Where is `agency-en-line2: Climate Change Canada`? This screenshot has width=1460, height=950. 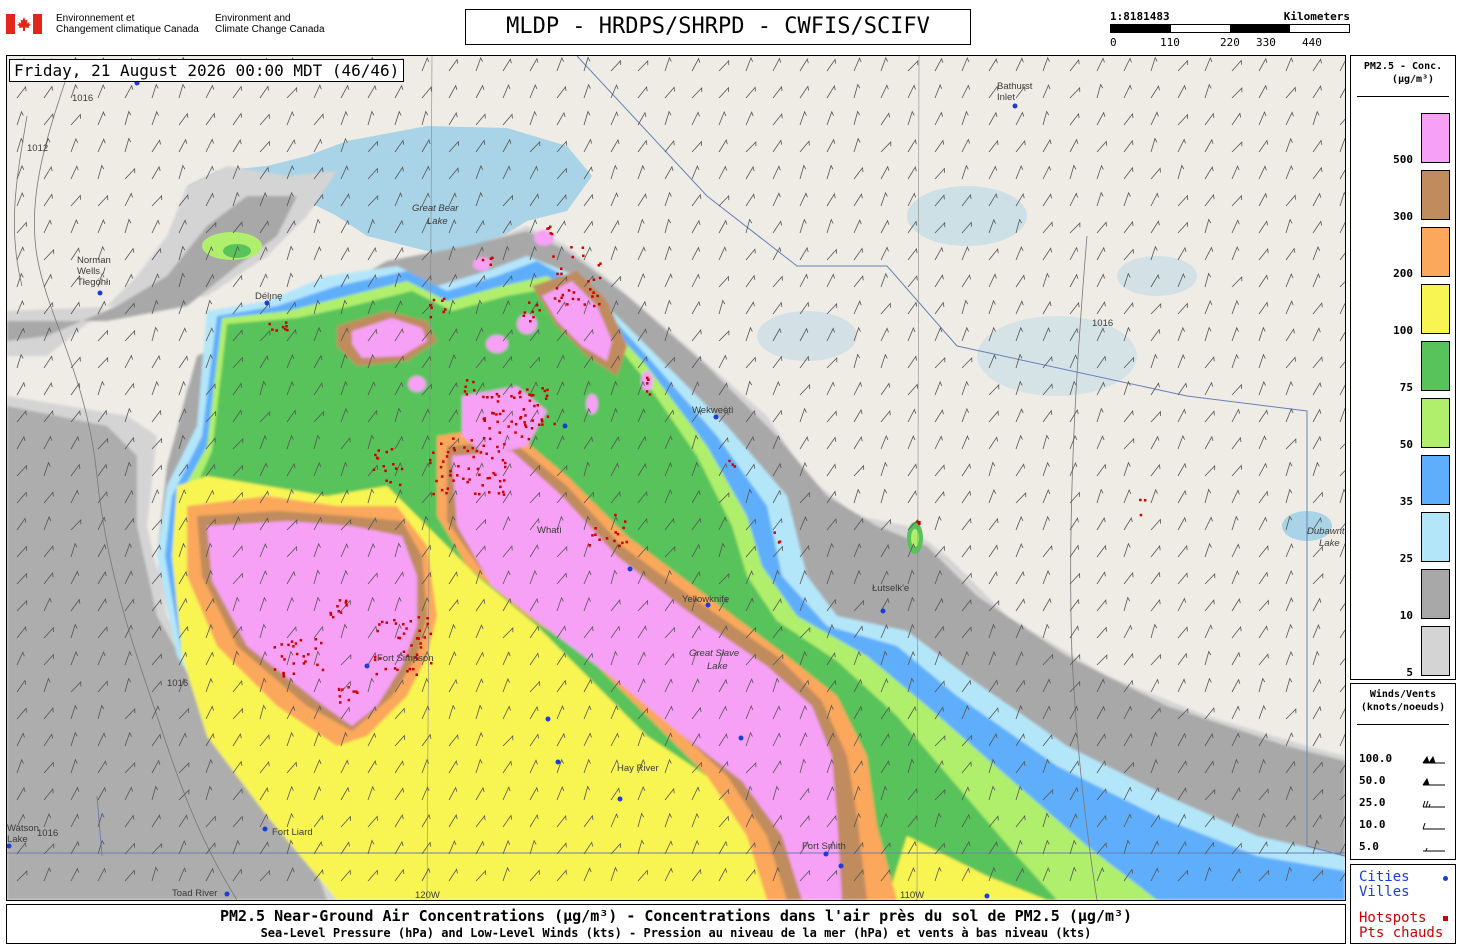
agency-en-line2: Climate Change Canada is located at coordinates (270, 29).